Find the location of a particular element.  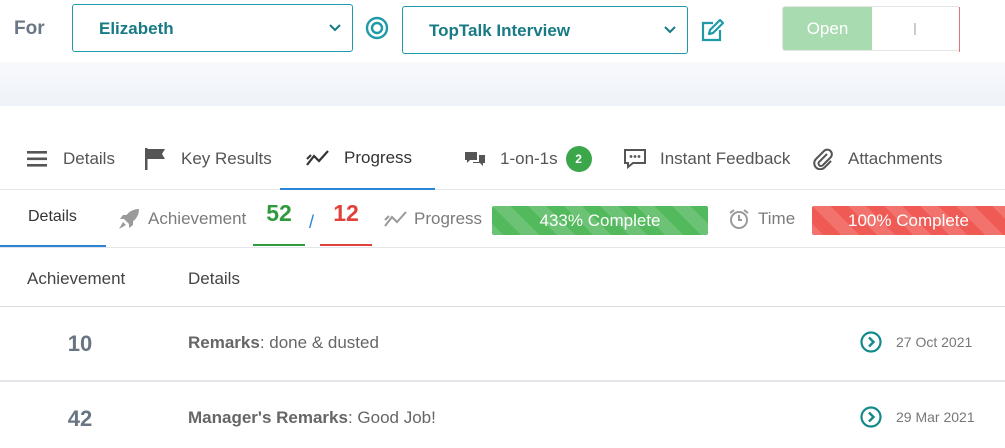

tab-key-results: Key Results is located at coordinates (208, 159).